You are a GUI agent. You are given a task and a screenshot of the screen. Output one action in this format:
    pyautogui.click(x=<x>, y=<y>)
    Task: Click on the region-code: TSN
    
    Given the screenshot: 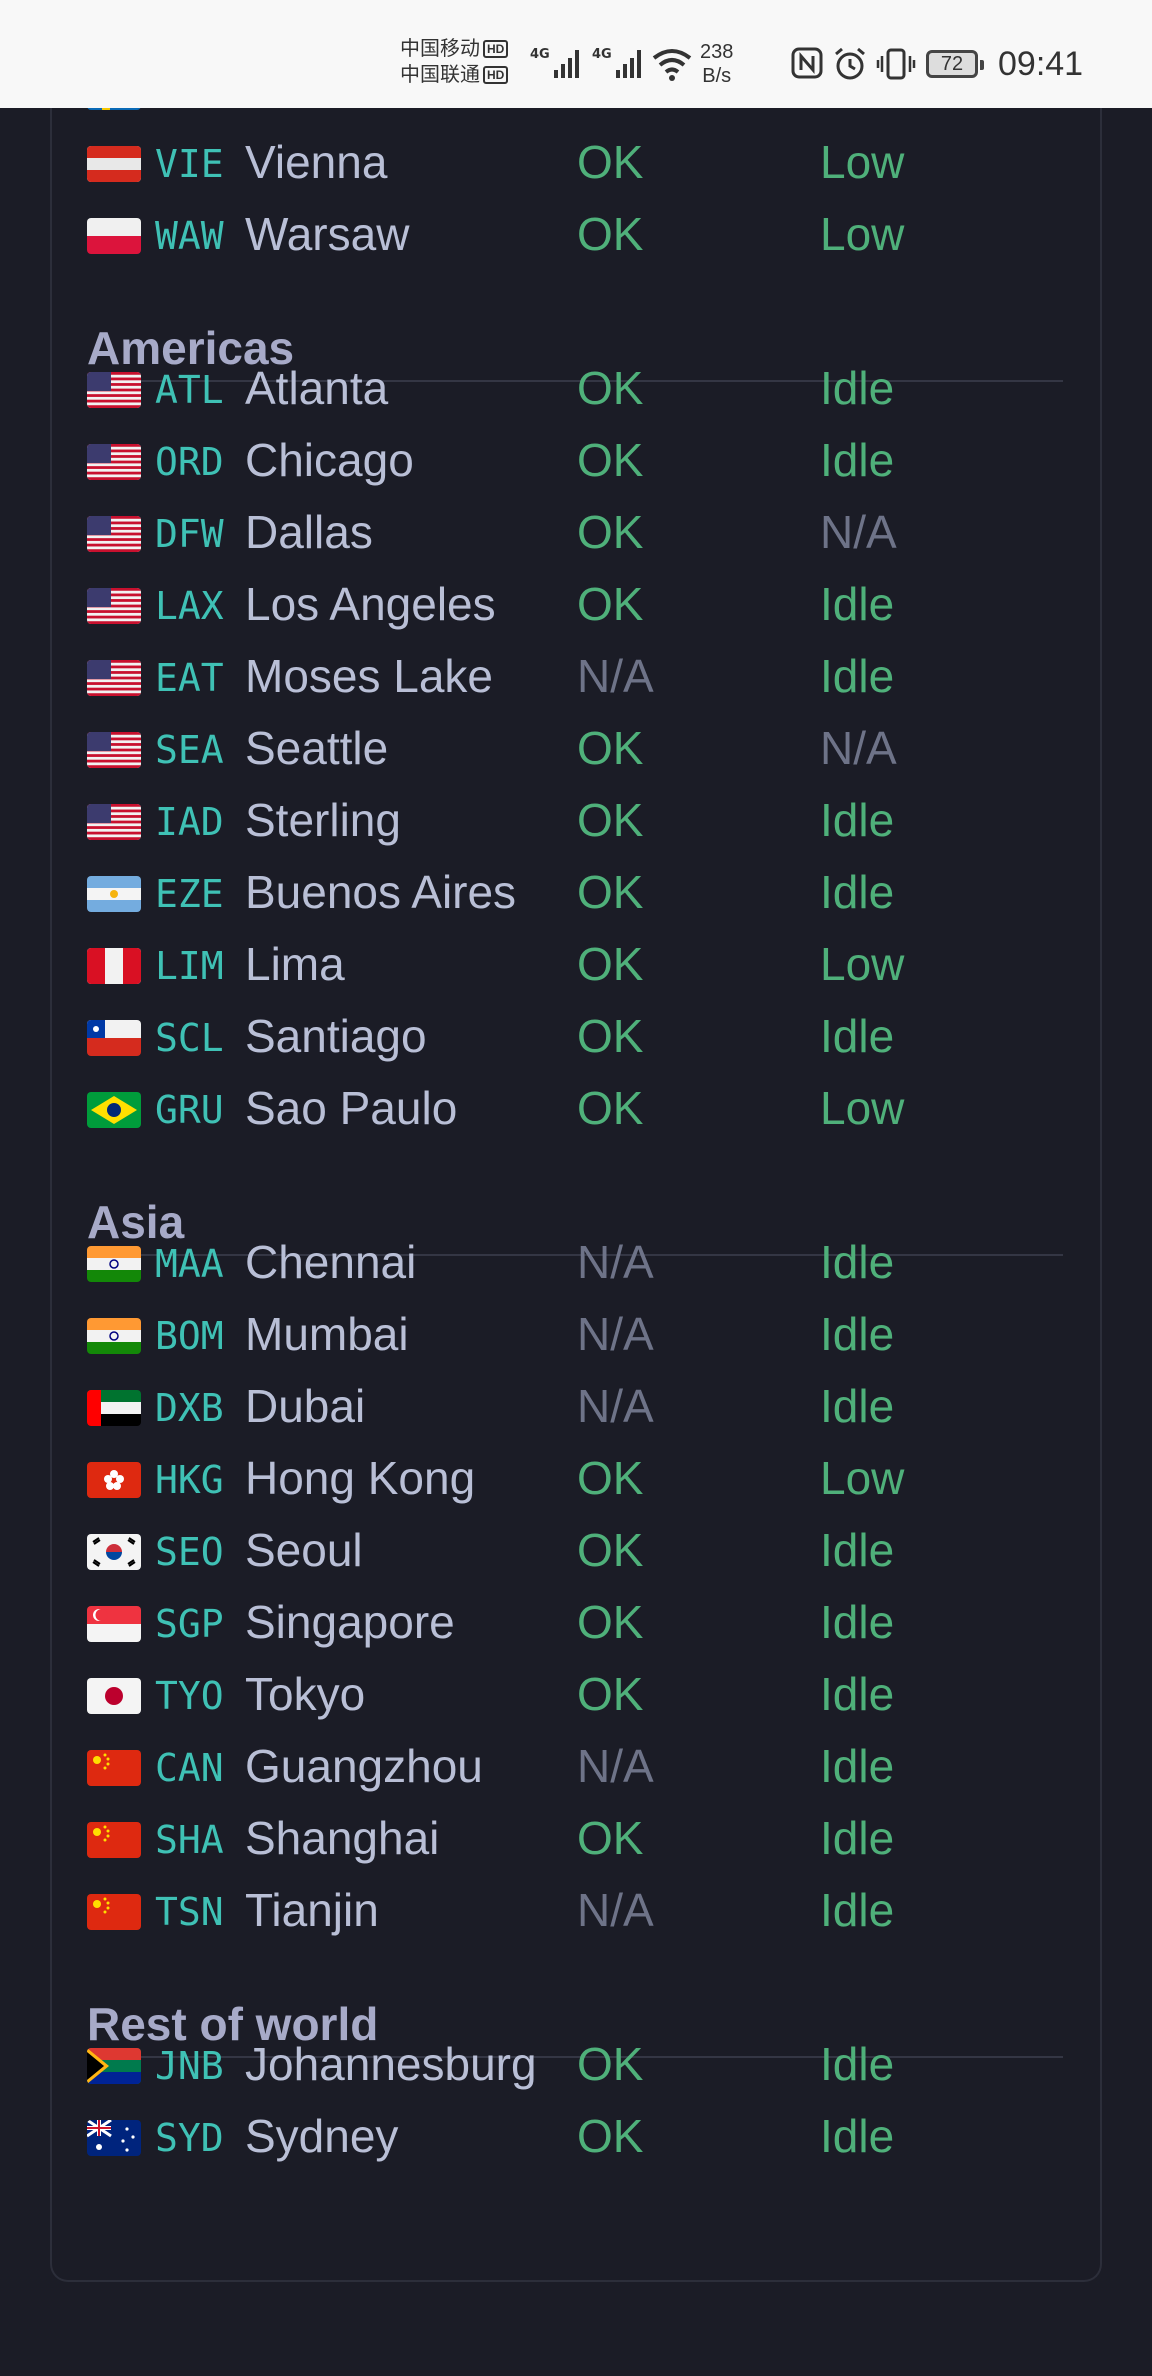 What is the action you would take?
    pyautogui.click(x=189, y=1912)
    